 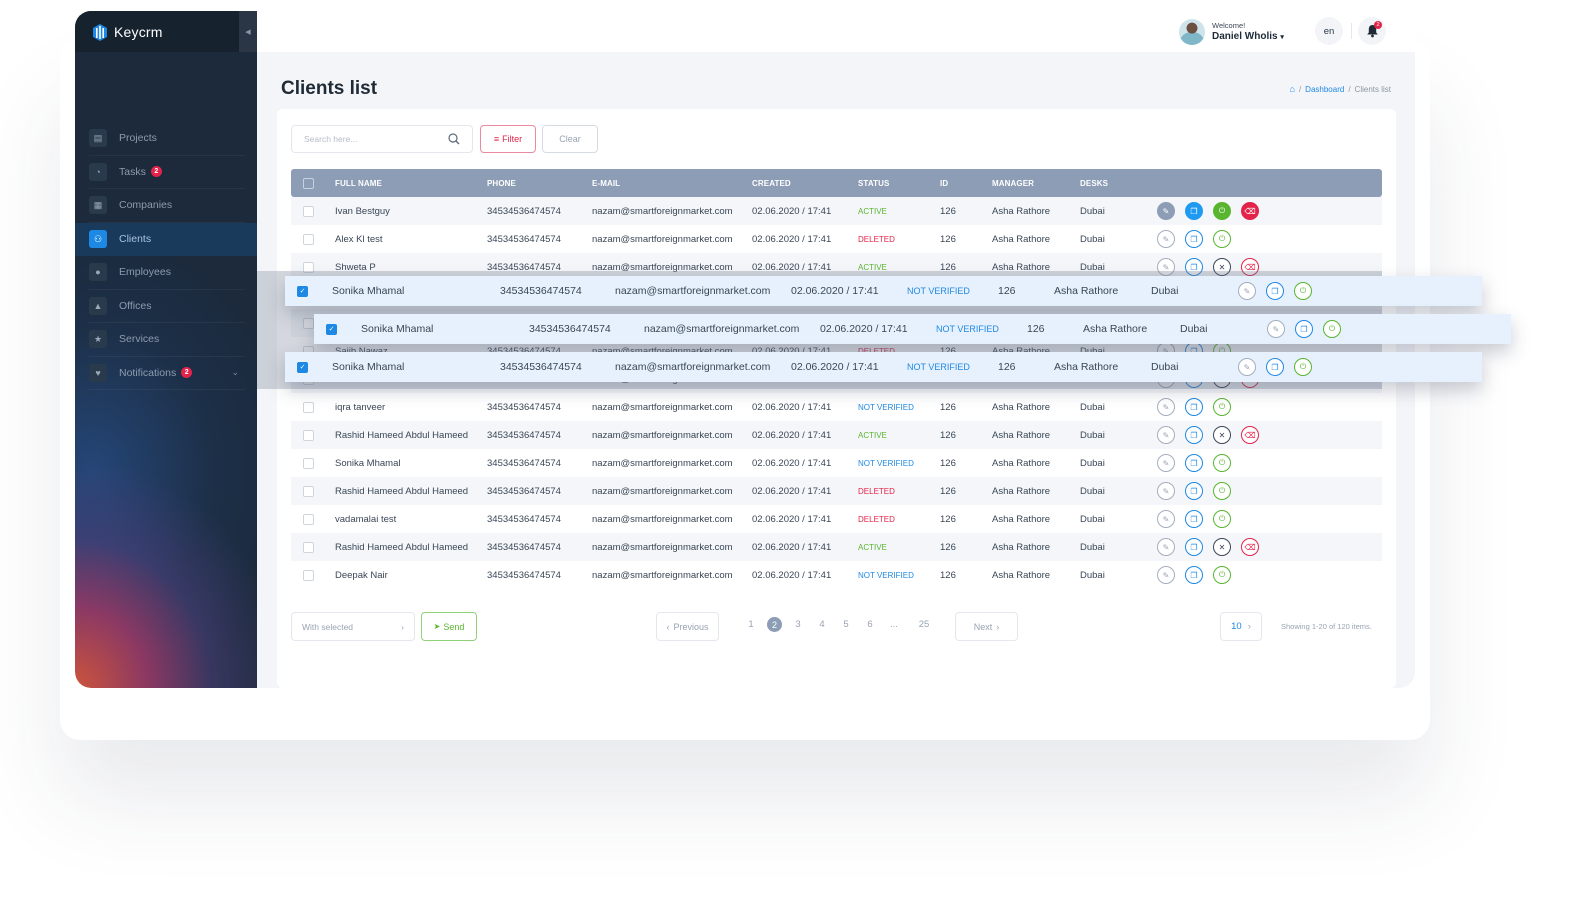 What do you see at coordinates (606, 183) in the screenshot?
I see `column-header: E-MAIL` at bounding box center [606, 183].